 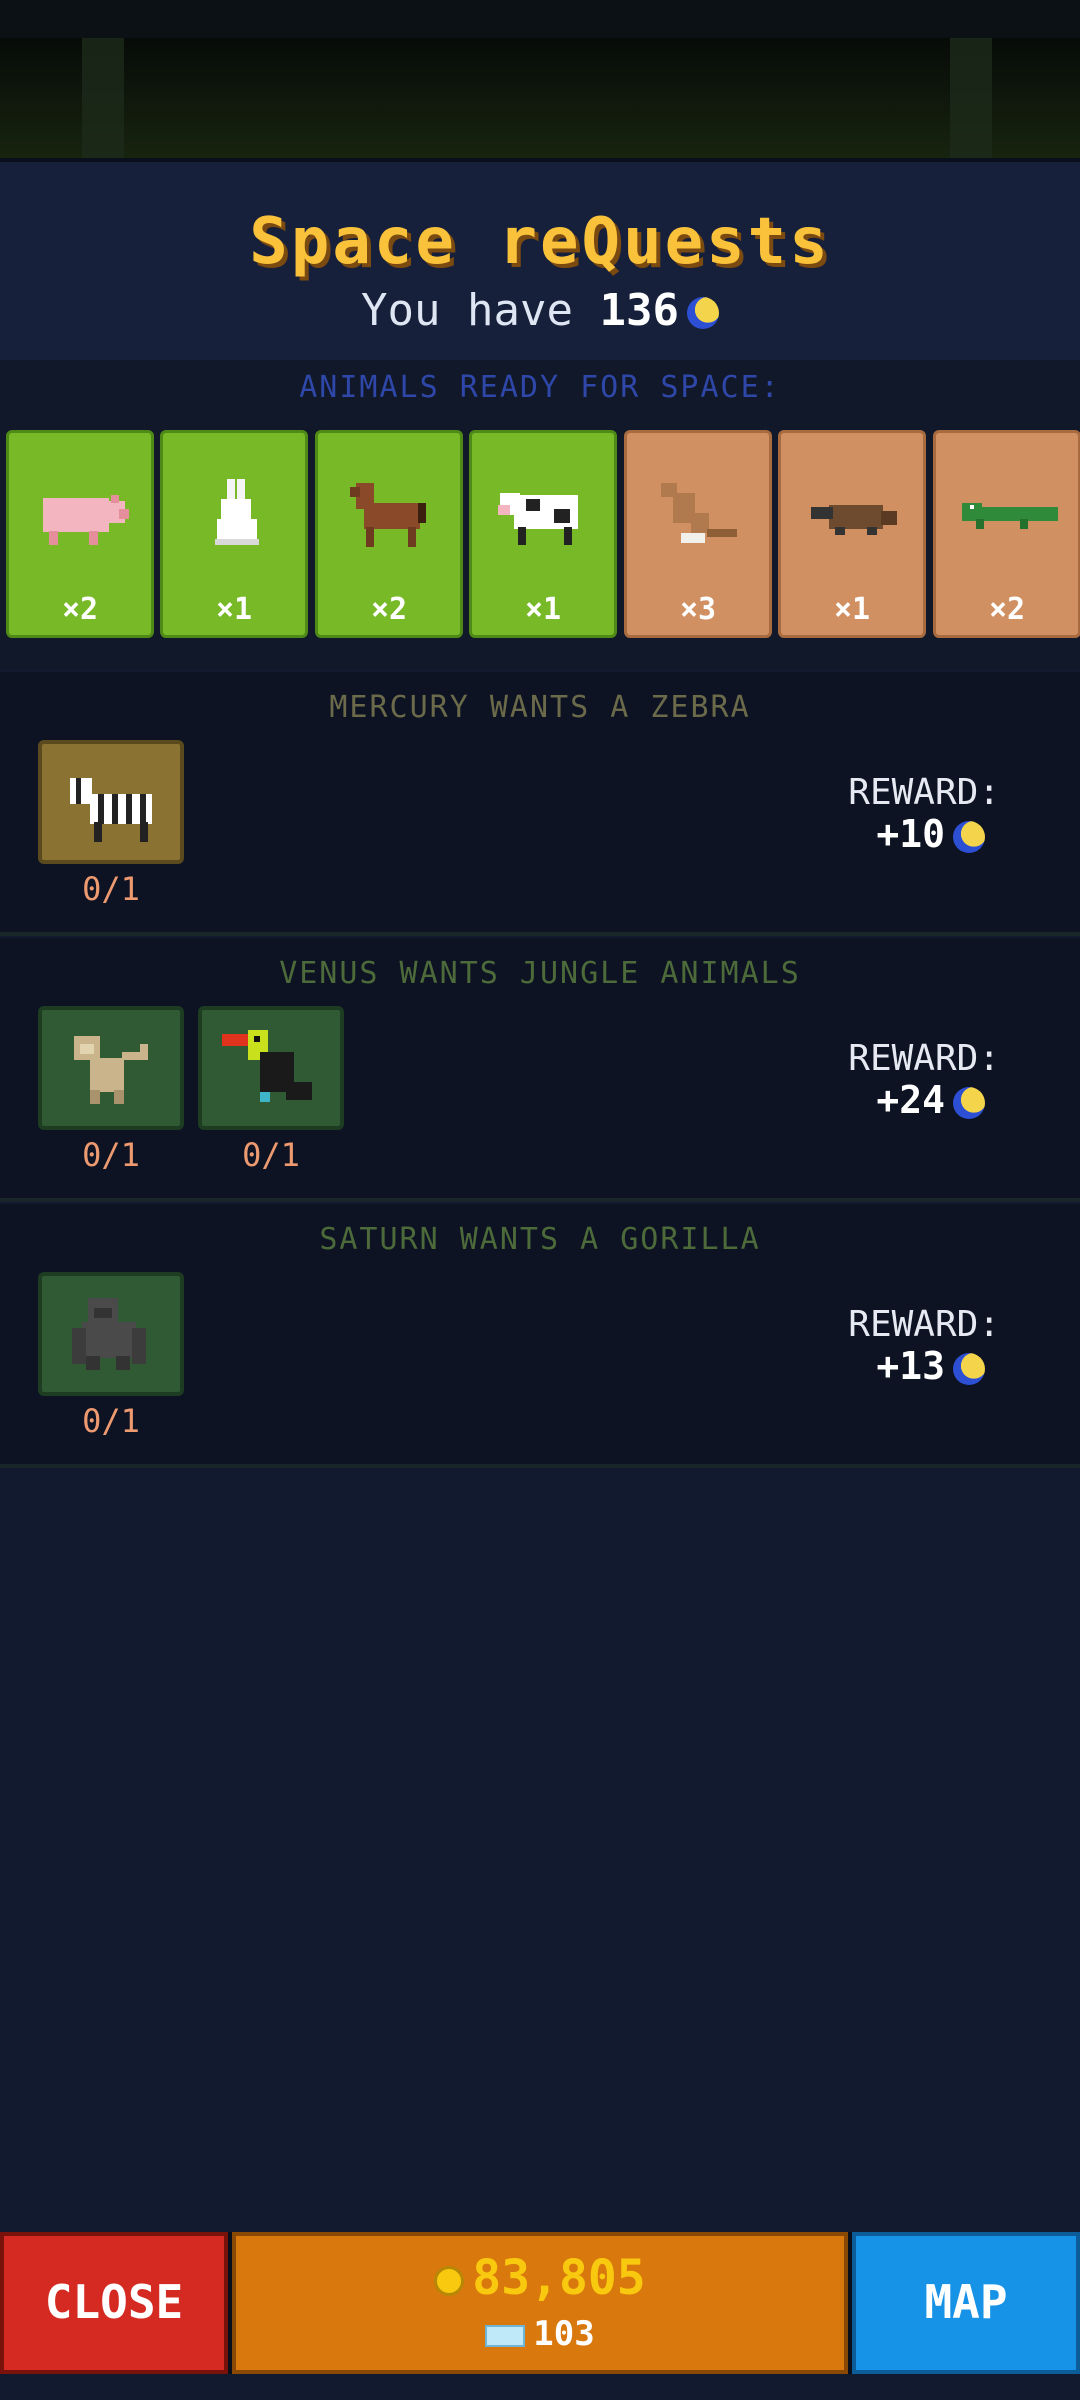 What do you see at coordinates (388, 515) in the screenshot?
I see `horse-icon` at bounding box center [388, 515].